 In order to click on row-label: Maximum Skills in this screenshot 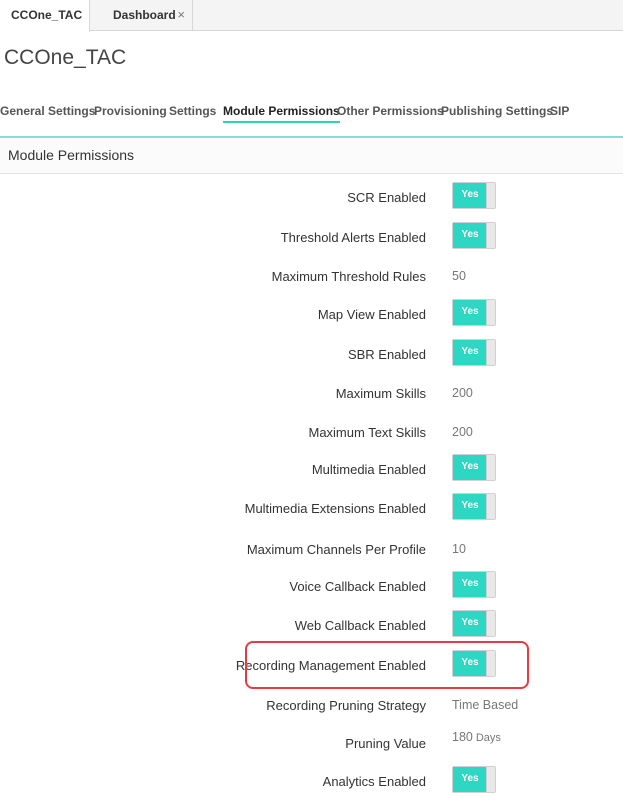, I will do `click(380, 393)`.